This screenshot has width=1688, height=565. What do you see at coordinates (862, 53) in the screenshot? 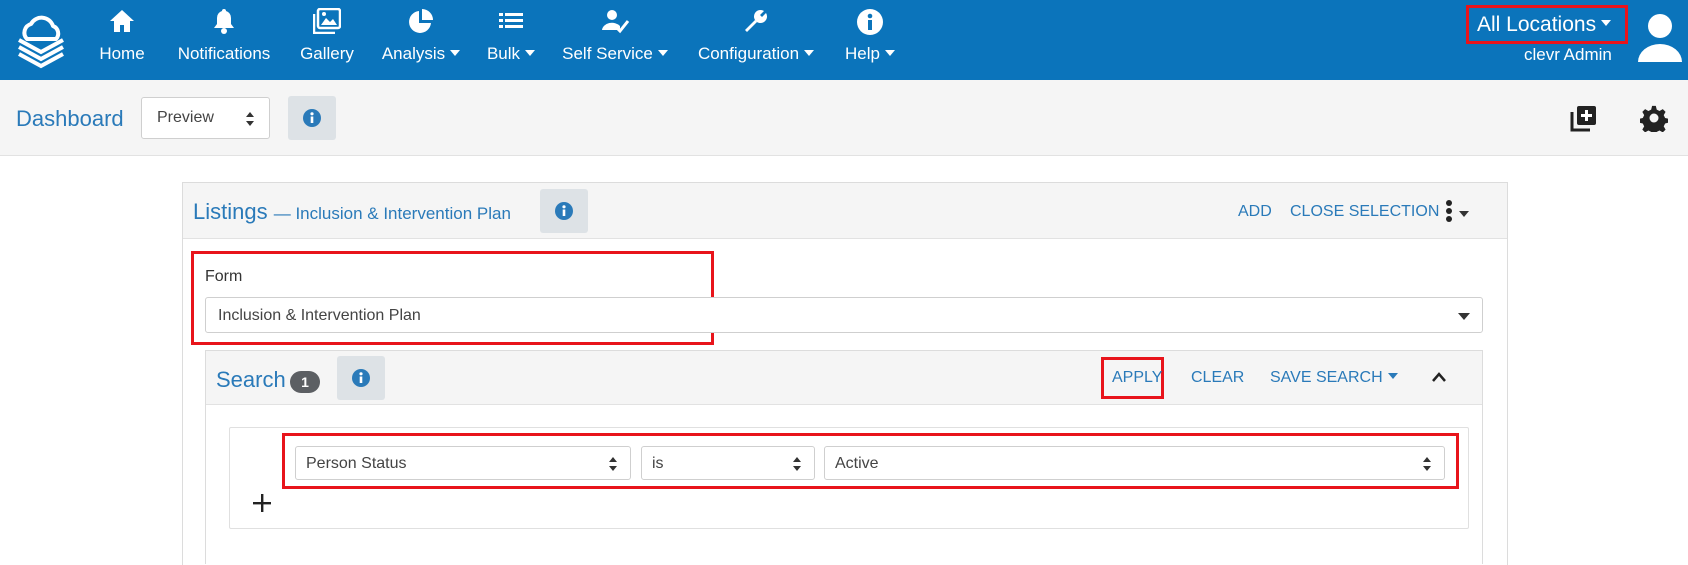
I see `nav-help-label: Help` at bounding box center [862, 53].